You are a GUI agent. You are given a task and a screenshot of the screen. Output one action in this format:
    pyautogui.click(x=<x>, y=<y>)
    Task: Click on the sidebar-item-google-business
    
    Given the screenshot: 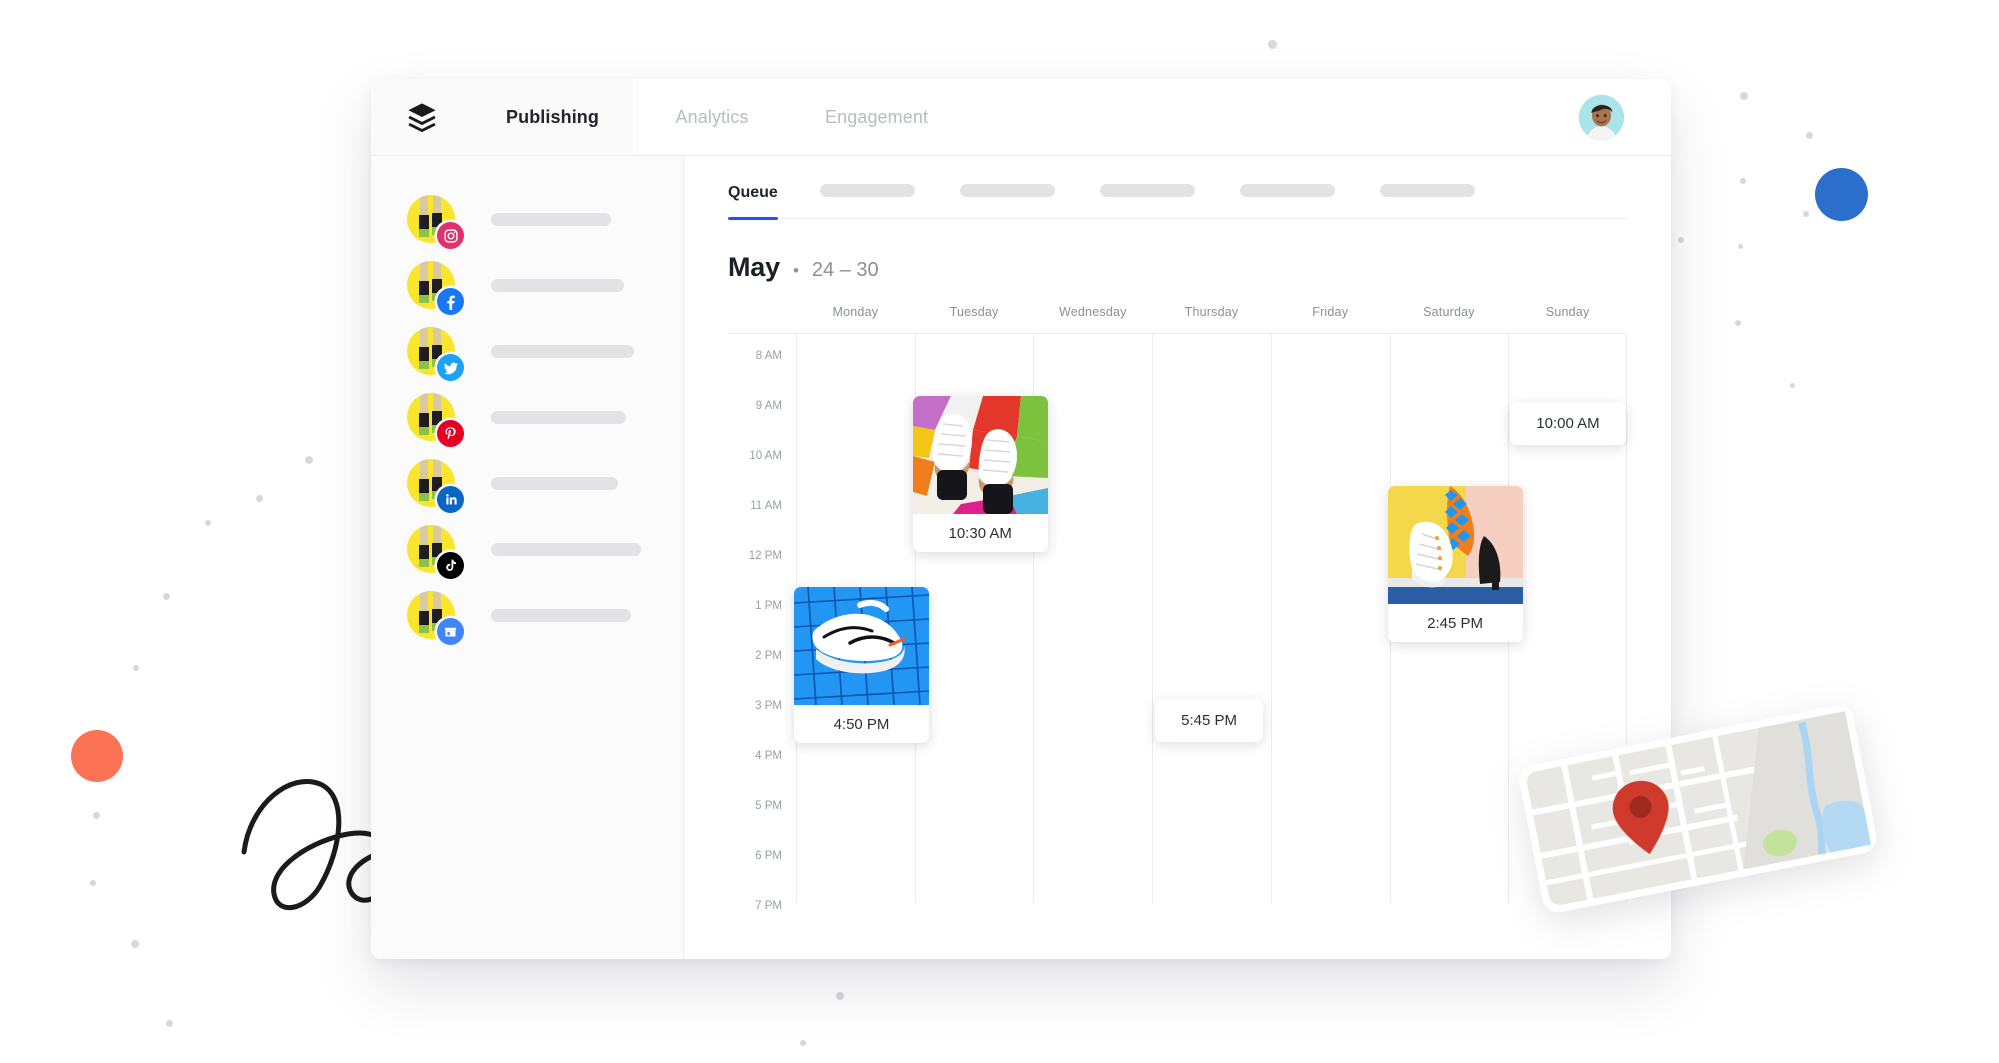 What is the action you would take?
    pyautogui.click(x=527, y=615)
    